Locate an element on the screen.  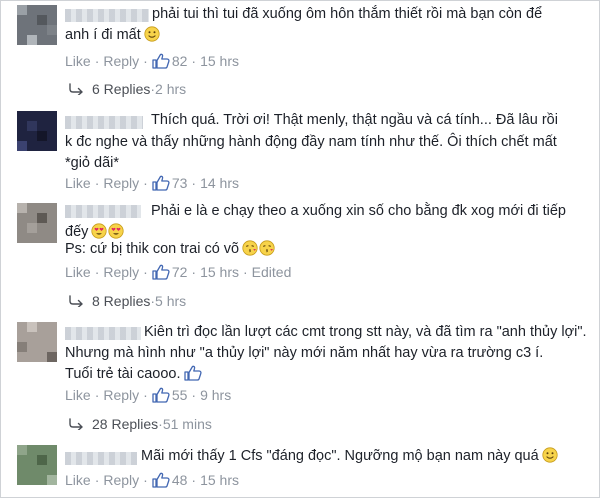
like-count: 73 is located at coordinates (180, 183).